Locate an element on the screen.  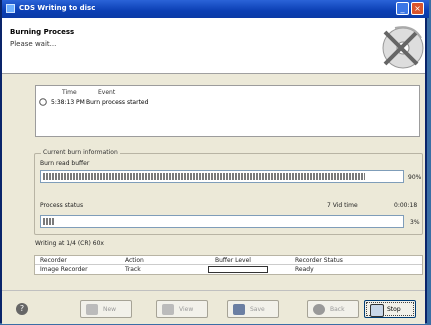
view-button: View is located at coordinates (182, 309).